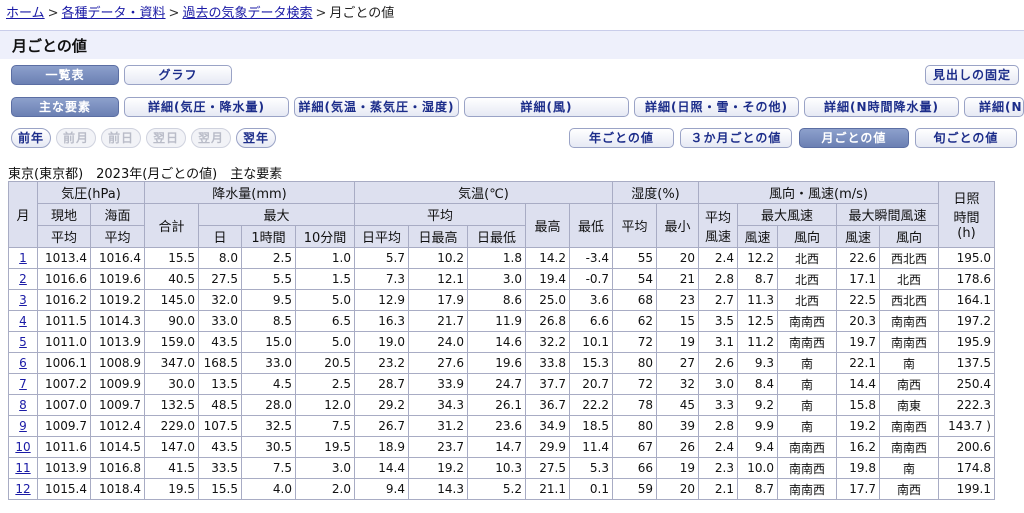 This screenshot has width=1024, height=513. Describe the element at coordinates (854, 138) in the screenshot. I see `monthly-values-button: 月ごとの値` at that location.